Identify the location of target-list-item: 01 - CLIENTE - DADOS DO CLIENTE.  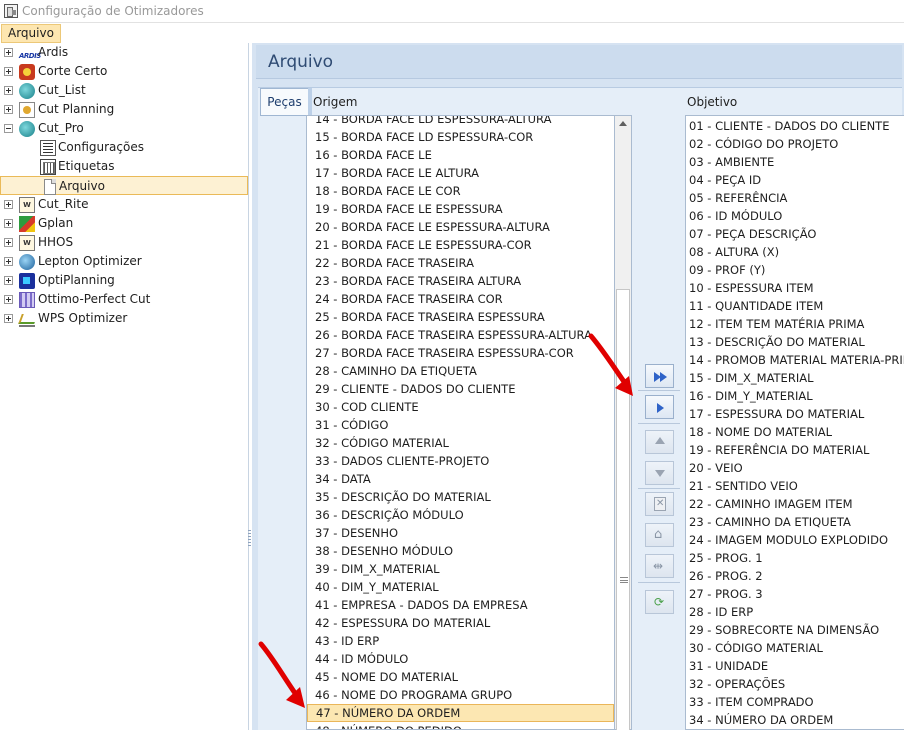
(795, 126).